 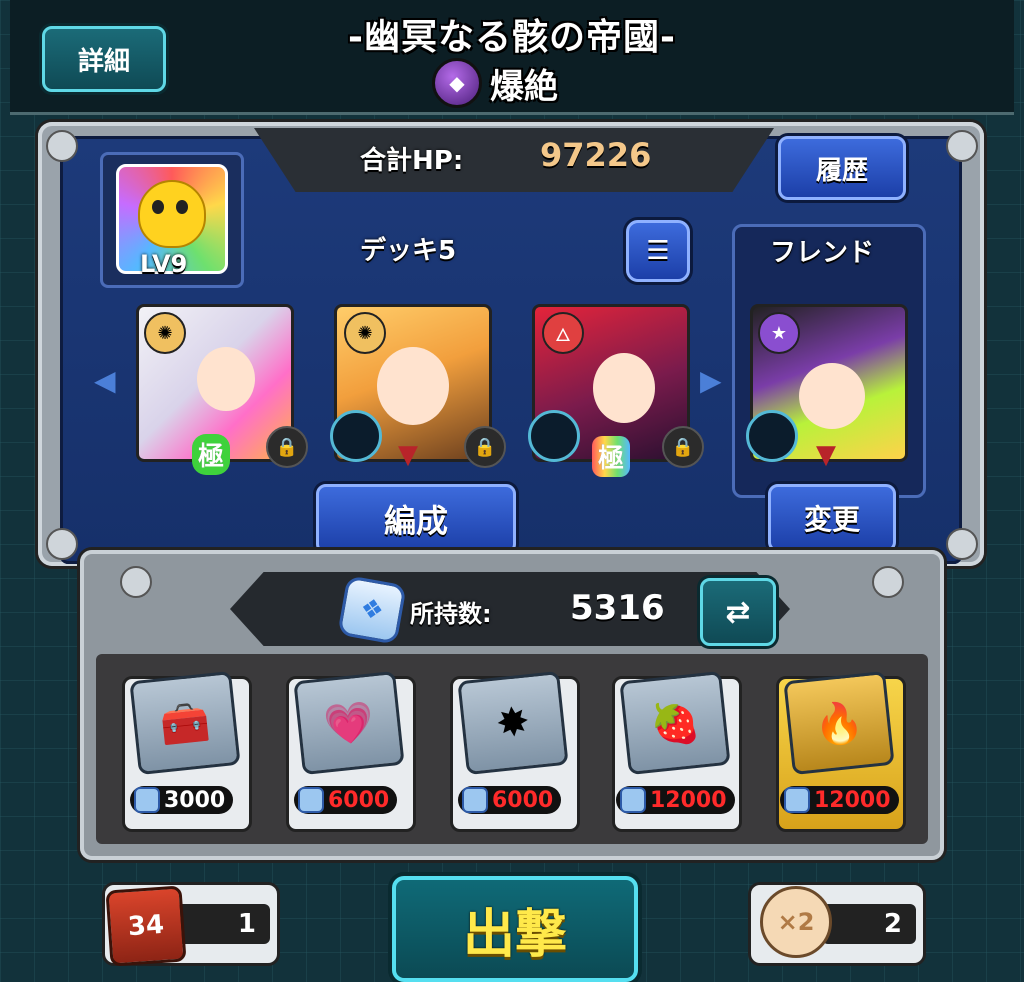 I want to click on heart-plus-icon: 💗, so click(x=349, y=723).